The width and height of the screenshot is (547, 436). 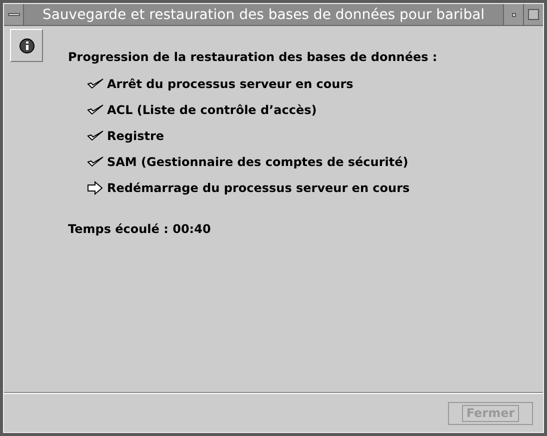 I want to click on elapsed-time: Temps écoulé : 00:40, so click(x=140, y=229).